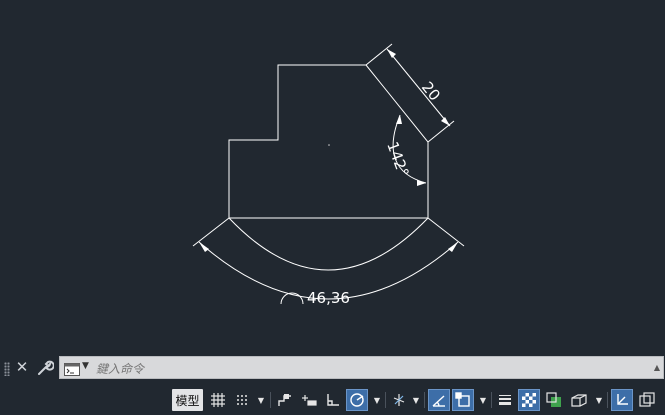 This screenshot has width=665, height=415. I want to click on object-snap-icon, so click(463, 400).